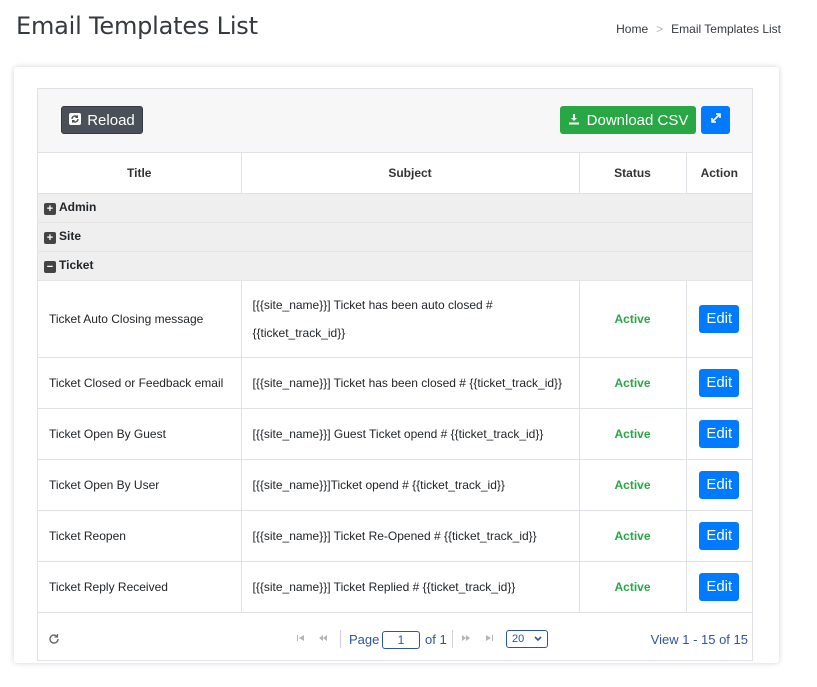 The height and width of the screenshot is (687, 817). I want to click on last-page-icon, so click(489, 639).